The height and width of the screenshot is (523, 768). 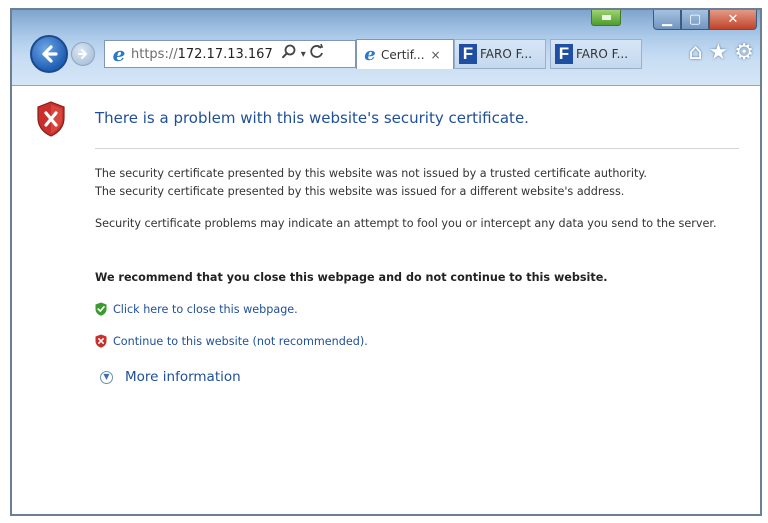 I want to click on close-icon: ✕, so click(x=733, y=19).